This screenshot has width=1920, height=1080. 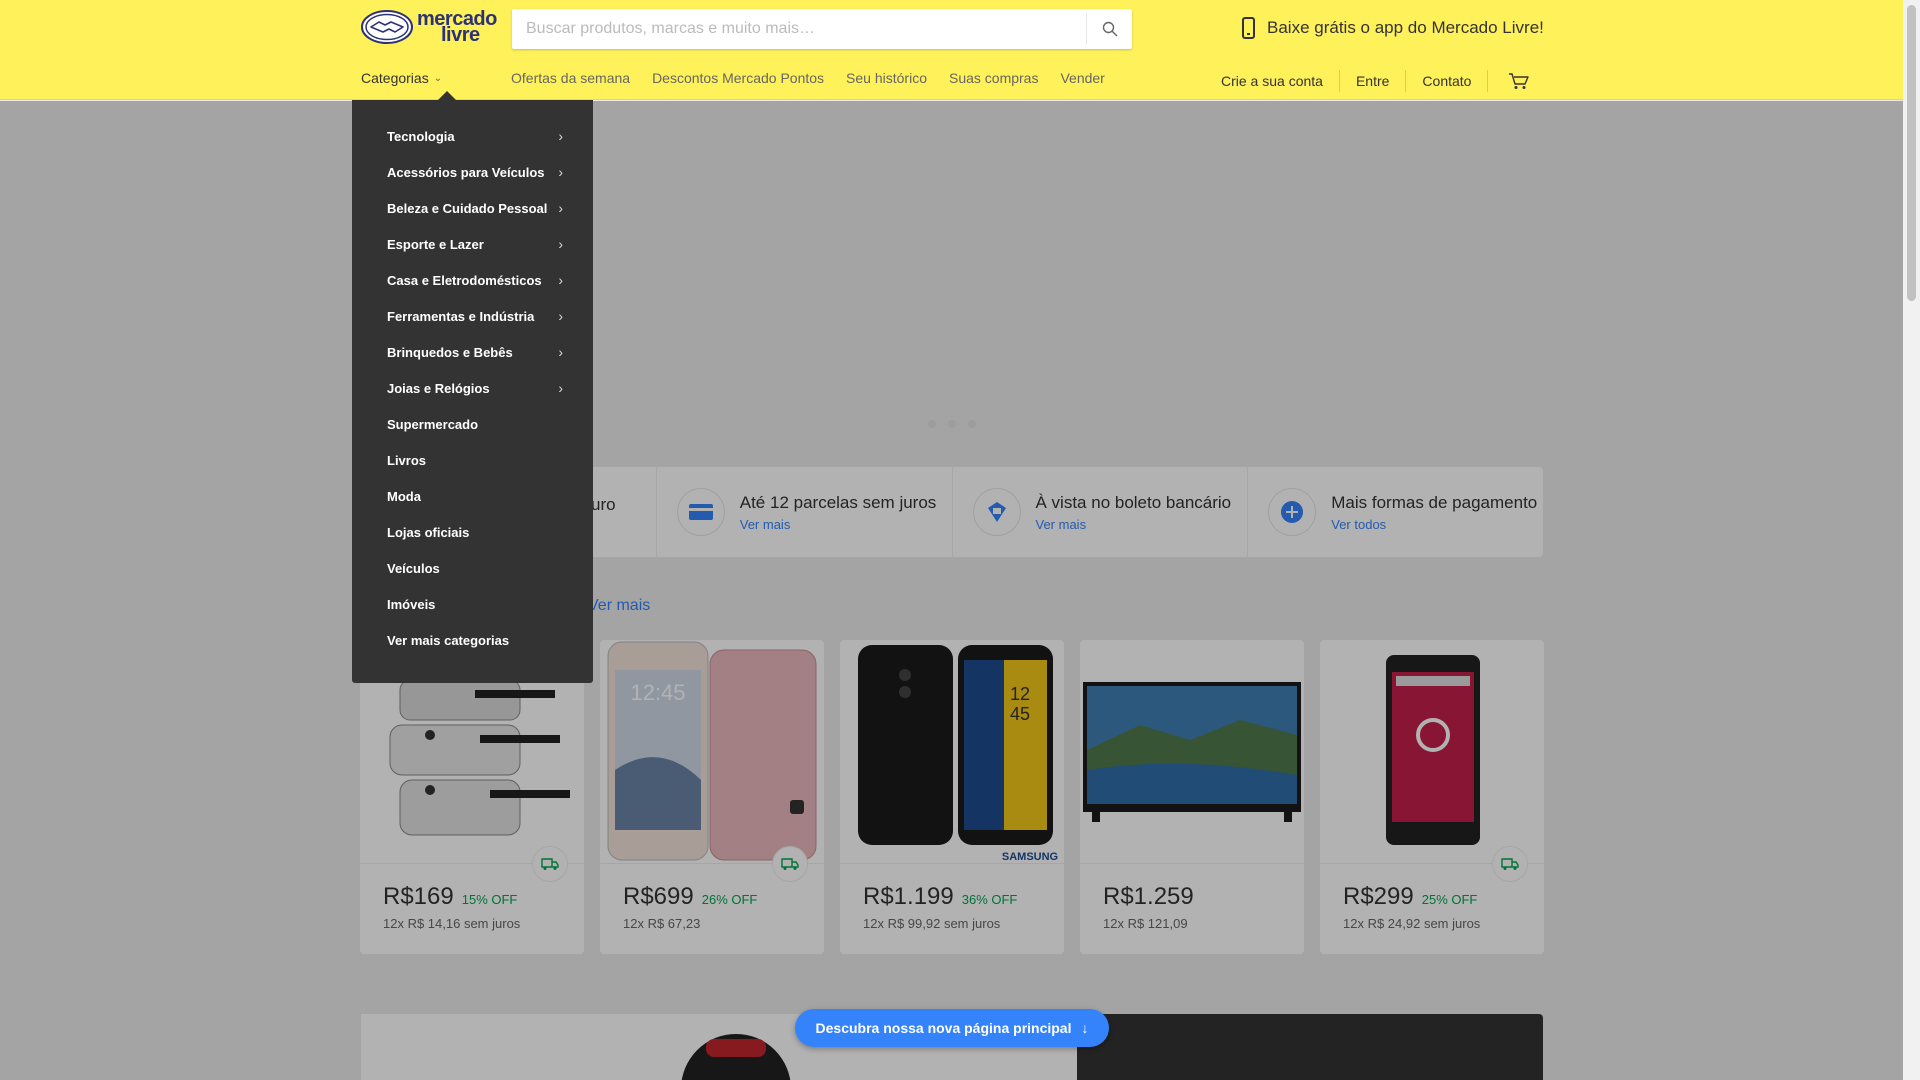 What do you see at coordinates (472, 532) in the screenshot?
I see `menu-item-lojas-oficiais: Lojas oficiais` at bounding box center [472, 532].